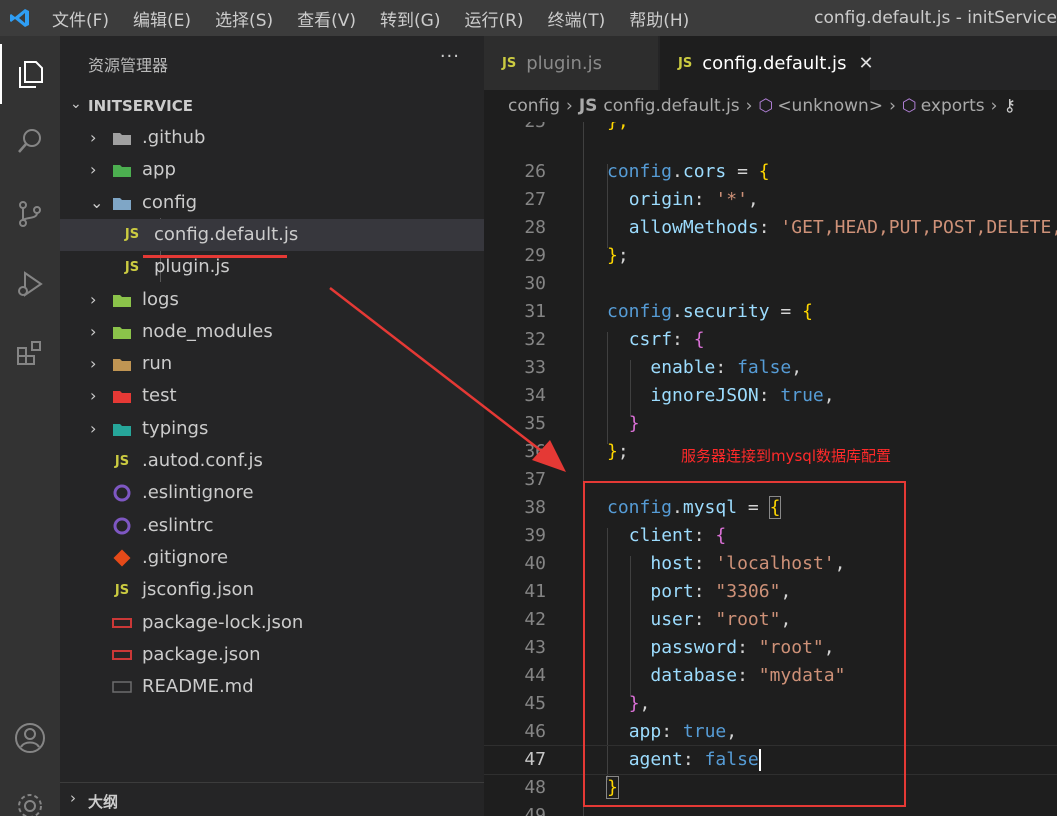 The image size is (1057, 816). I want to click on tree-item-label: logs, so click(160, 299).